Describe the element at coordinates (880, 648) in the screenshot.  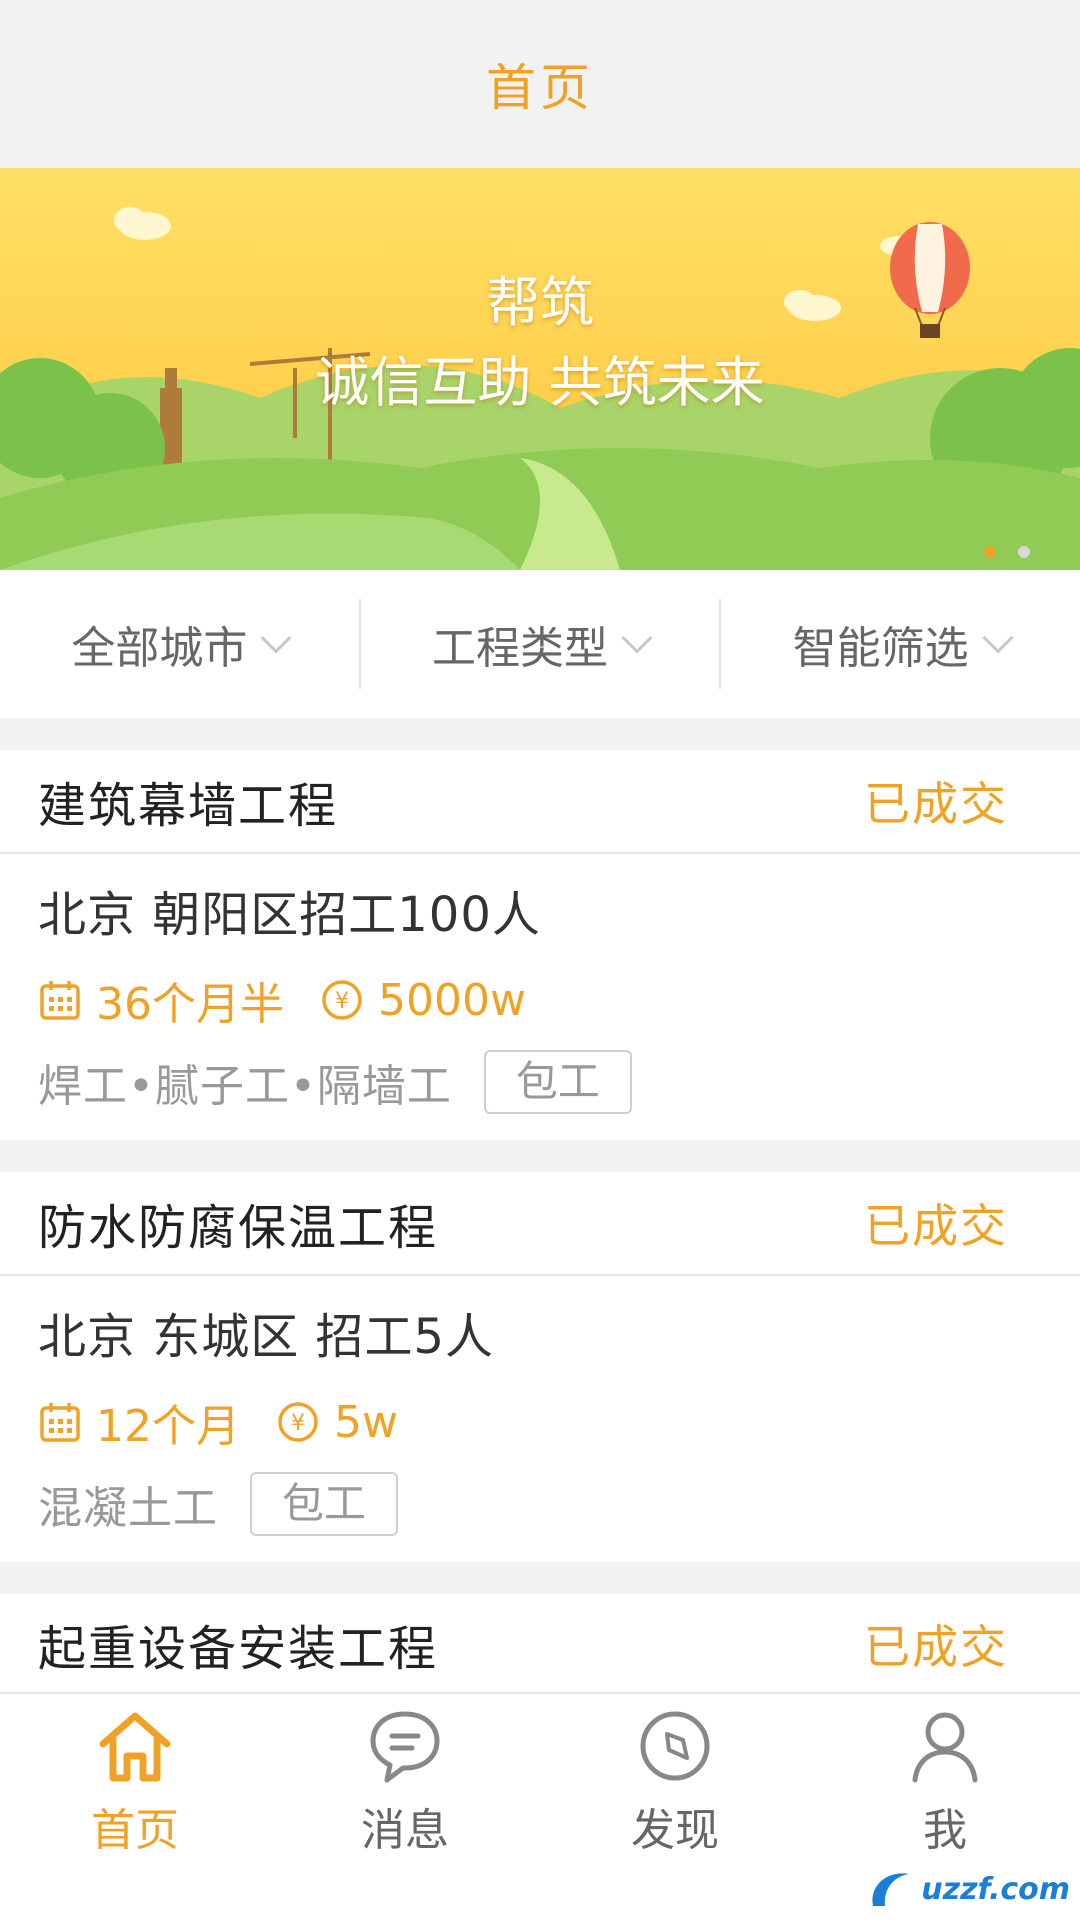
I see `filter-smart-label: 智能筛选` at that location.